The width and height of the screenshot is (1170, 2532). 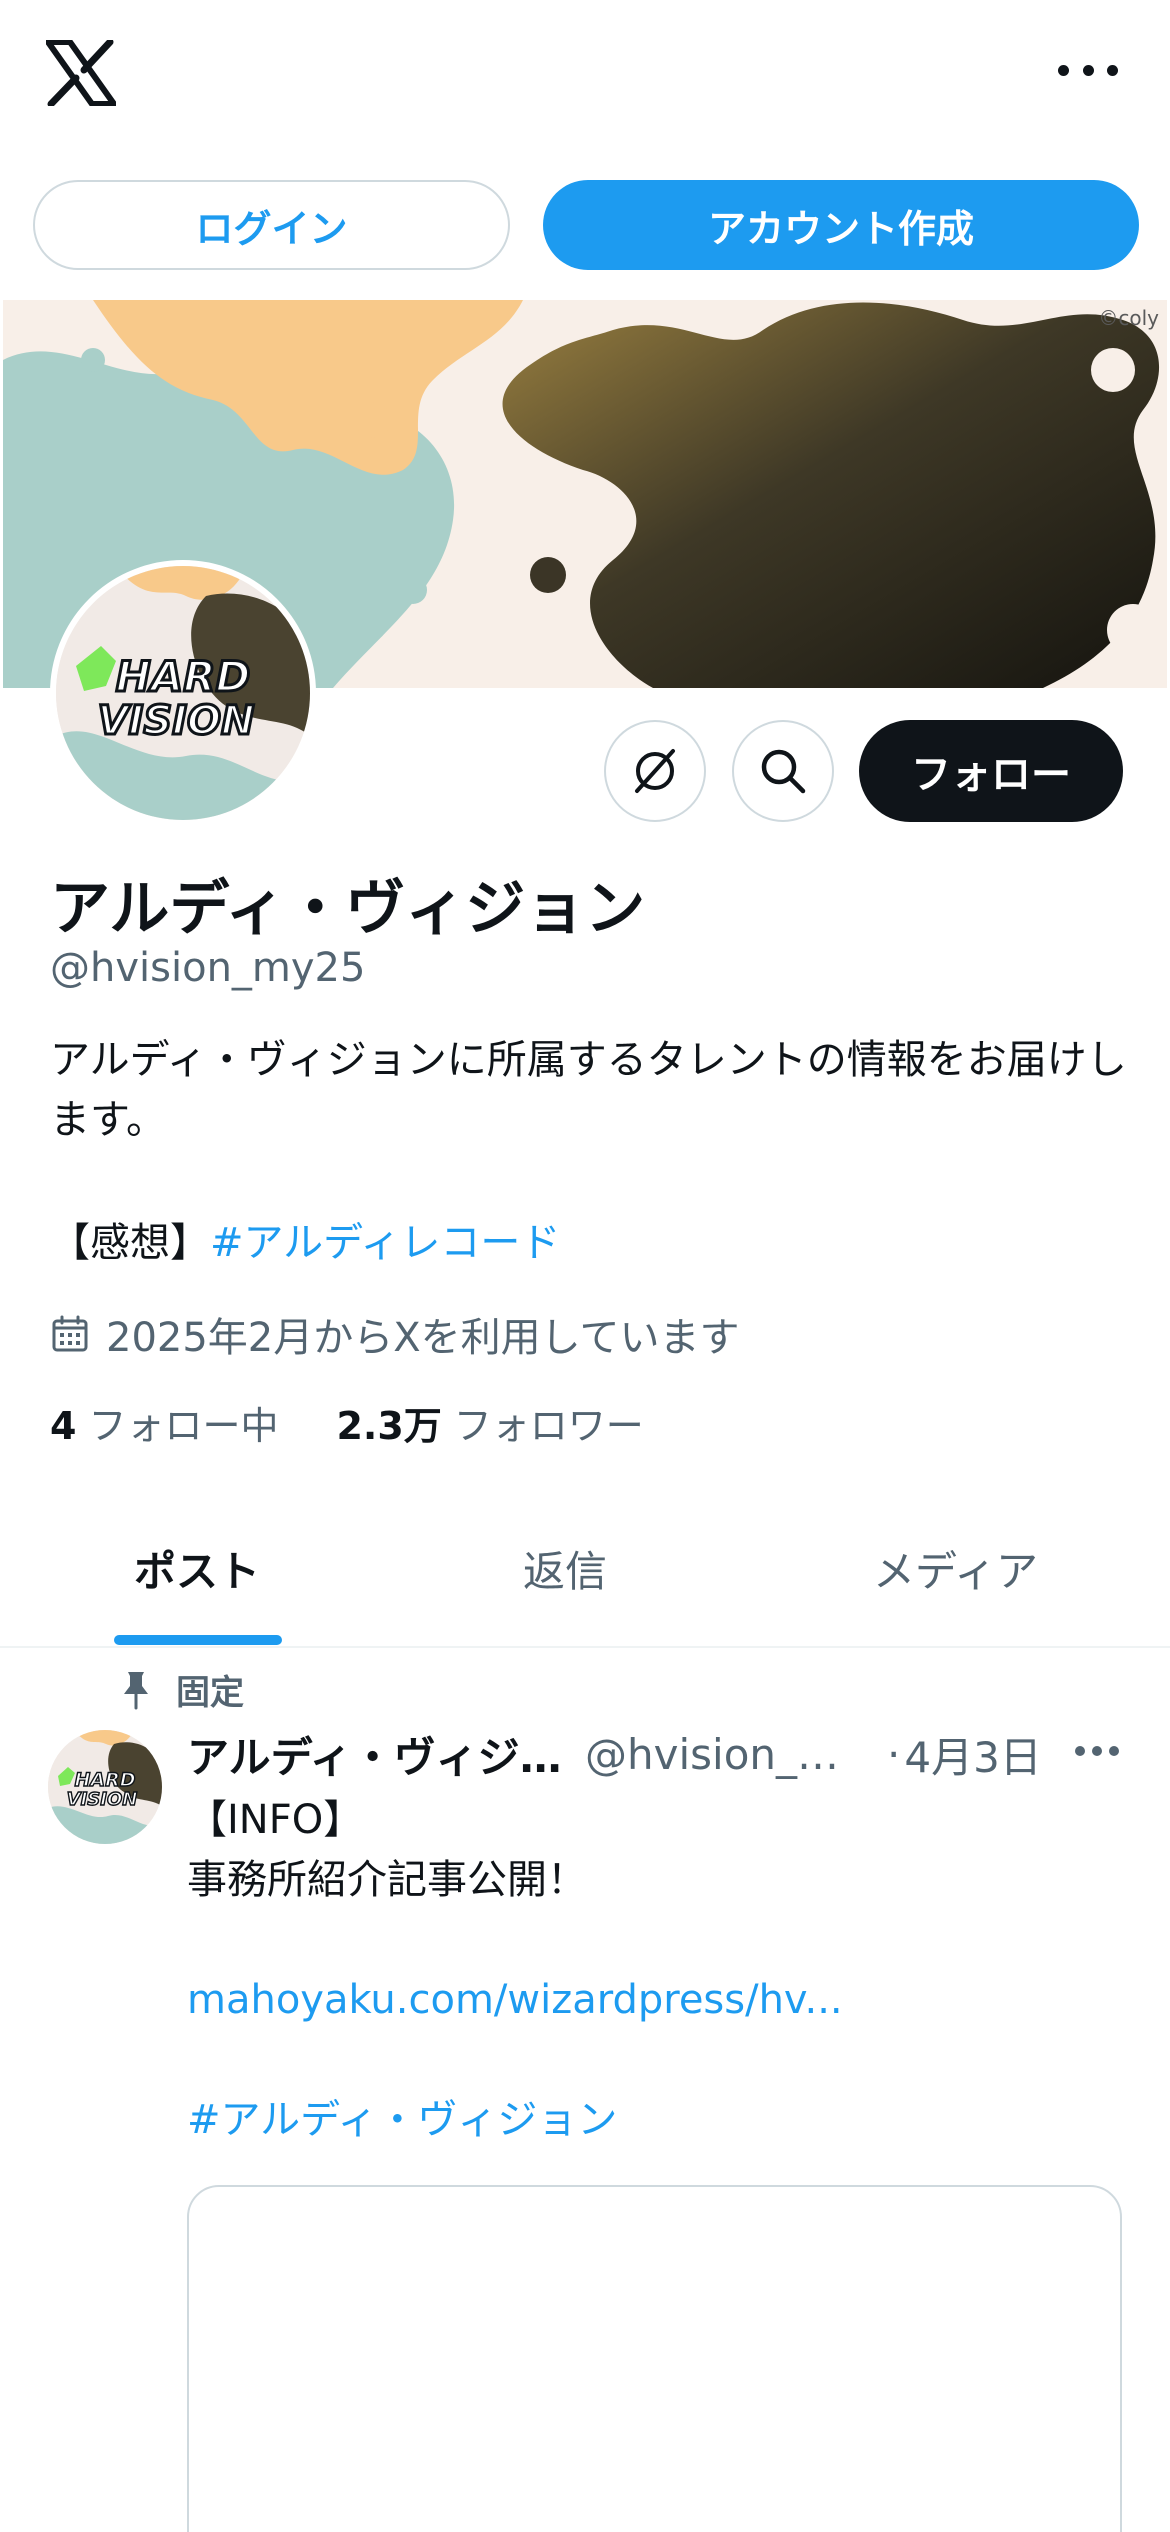 I want to click on profile-tabs: ポスト 返信 メディア, so click(x=585, y=1574).